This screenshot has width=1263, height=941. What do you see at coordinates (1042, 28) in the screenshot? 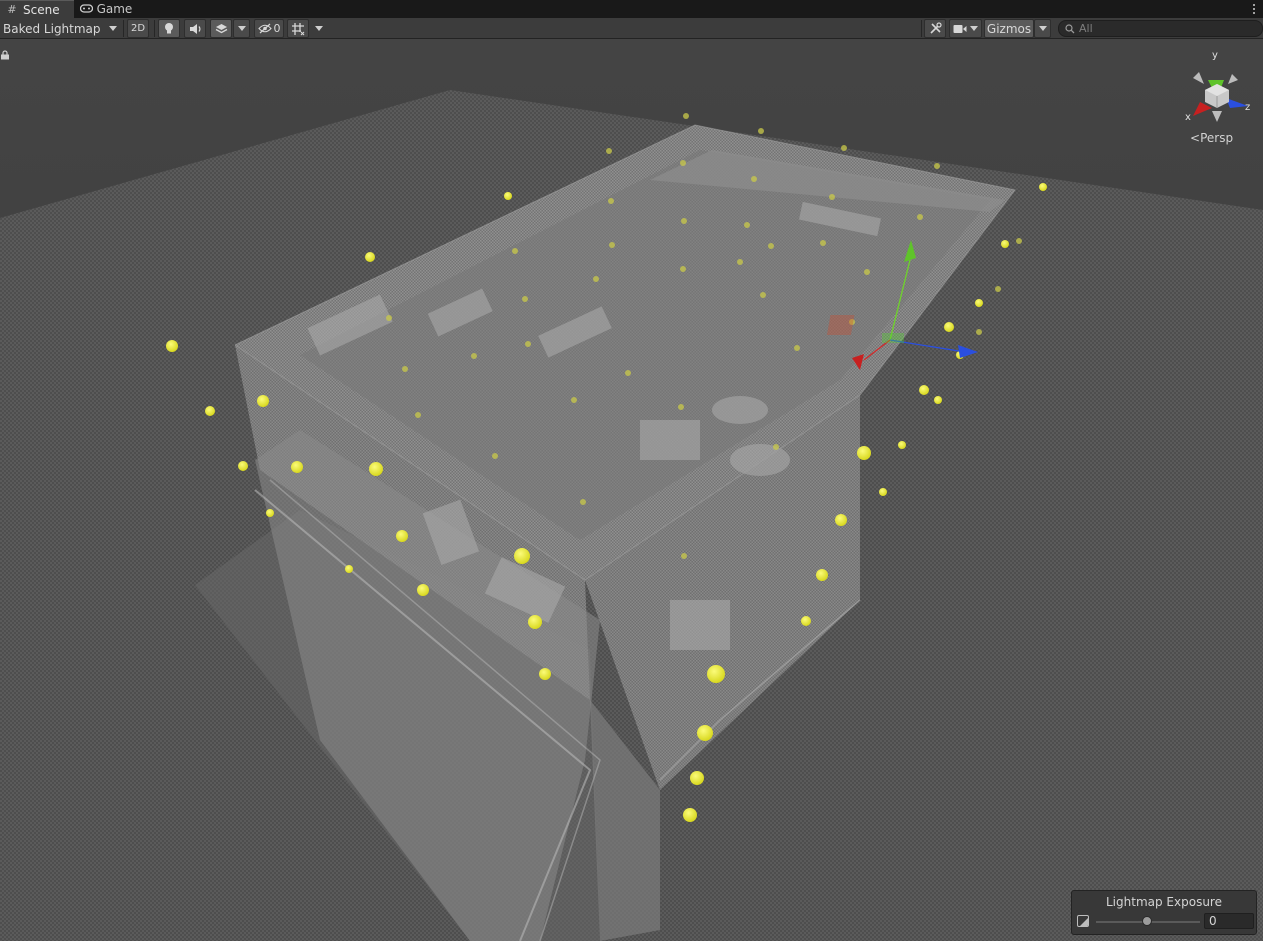
I see `gizmos-dropdown` at bounding box center [1042, 28].